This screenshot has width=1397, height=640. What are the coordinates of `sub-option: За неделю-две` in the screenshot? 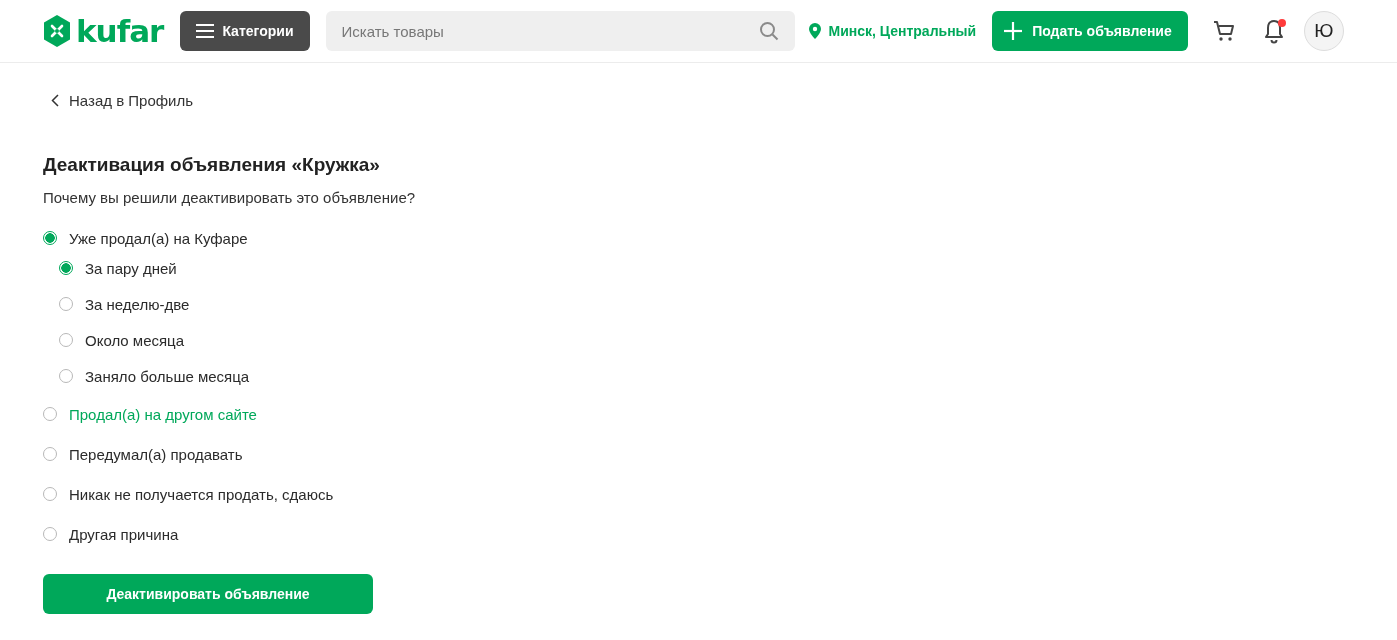 It's located at (124, 304).